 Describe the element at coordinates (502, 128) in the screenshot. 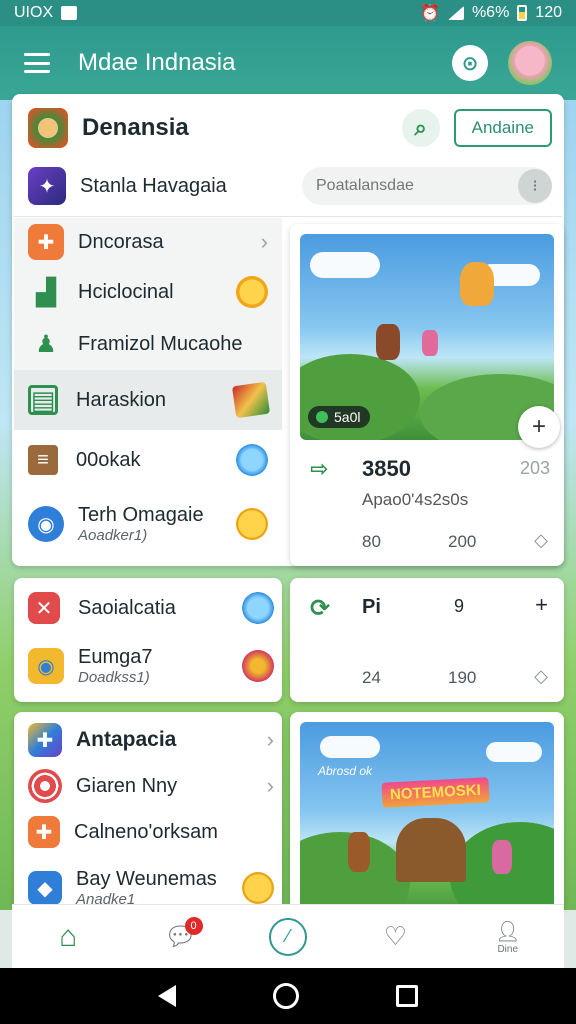

I see `action-button: Andaine` at that location.